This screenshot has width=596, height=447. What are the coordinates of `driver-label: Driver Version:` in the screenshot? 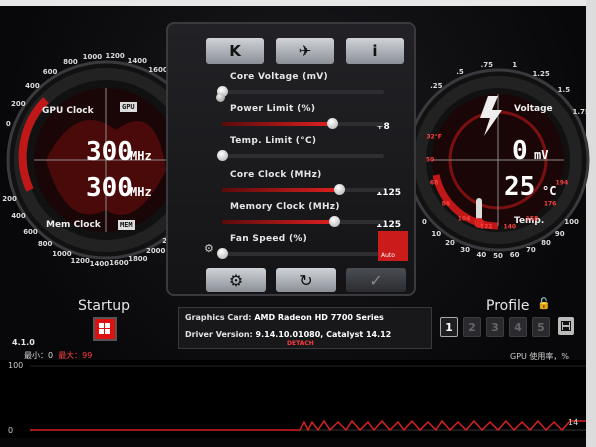 It's located at (219, 334).